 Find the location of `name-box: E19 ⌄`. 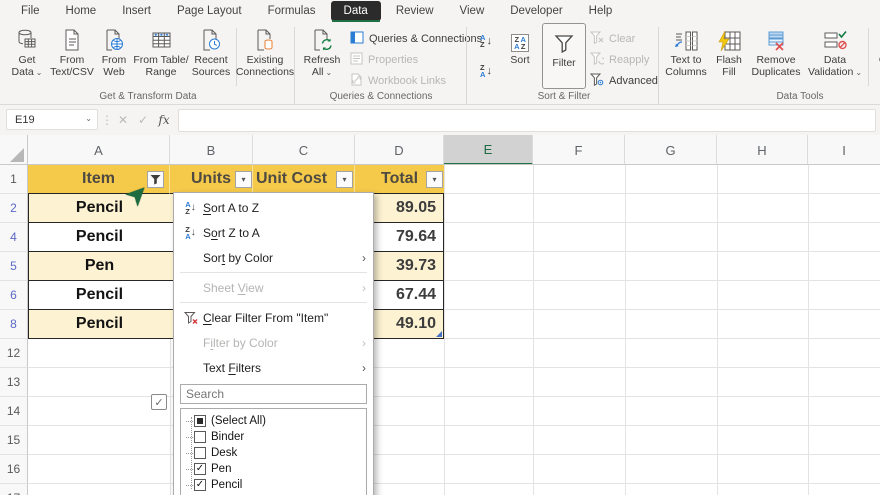

name-box: E19 ⌄ is located at coordinates (52, 119).